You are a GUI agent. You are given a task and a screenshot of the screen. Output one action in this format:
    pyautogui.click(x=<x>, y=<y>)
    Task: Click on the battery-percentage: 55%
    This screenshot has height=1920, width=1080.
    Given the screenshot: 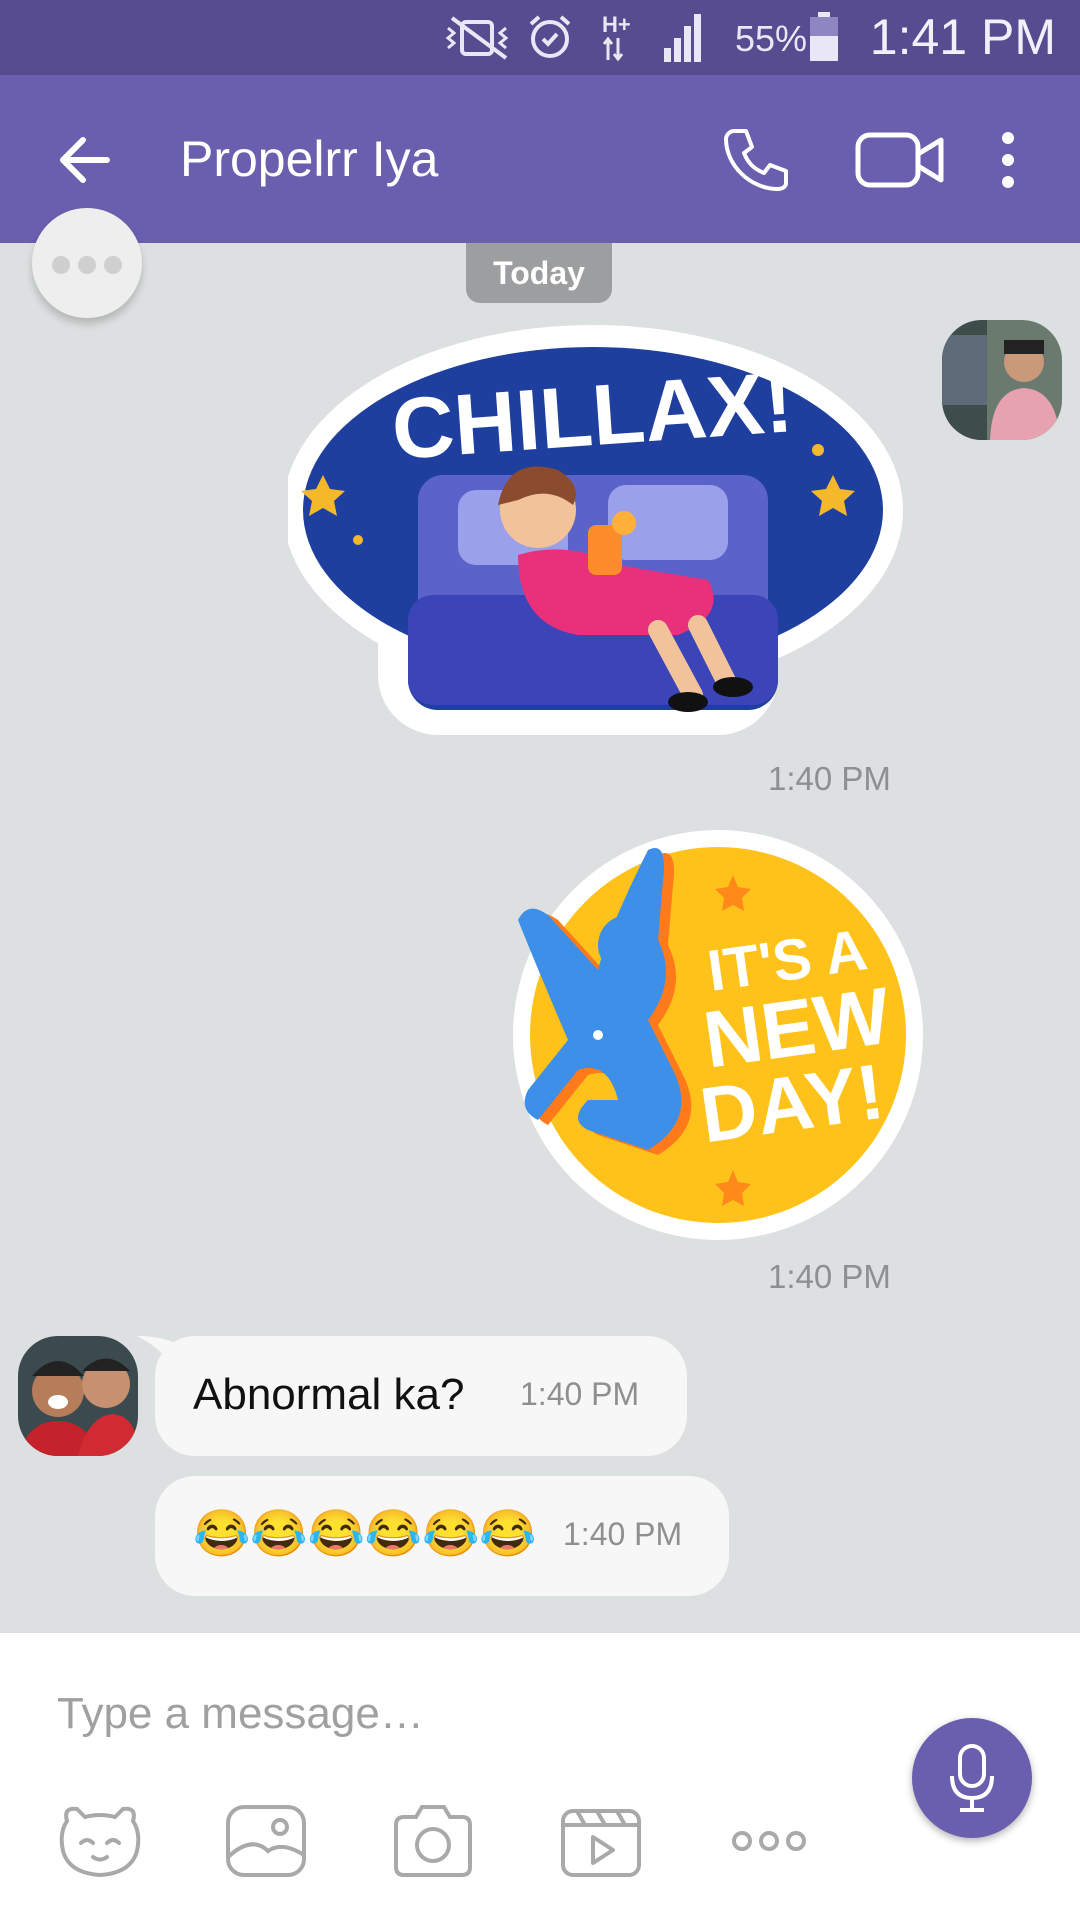 What is the action you would take?
    pyautogui.click(x=771, y=38)
    